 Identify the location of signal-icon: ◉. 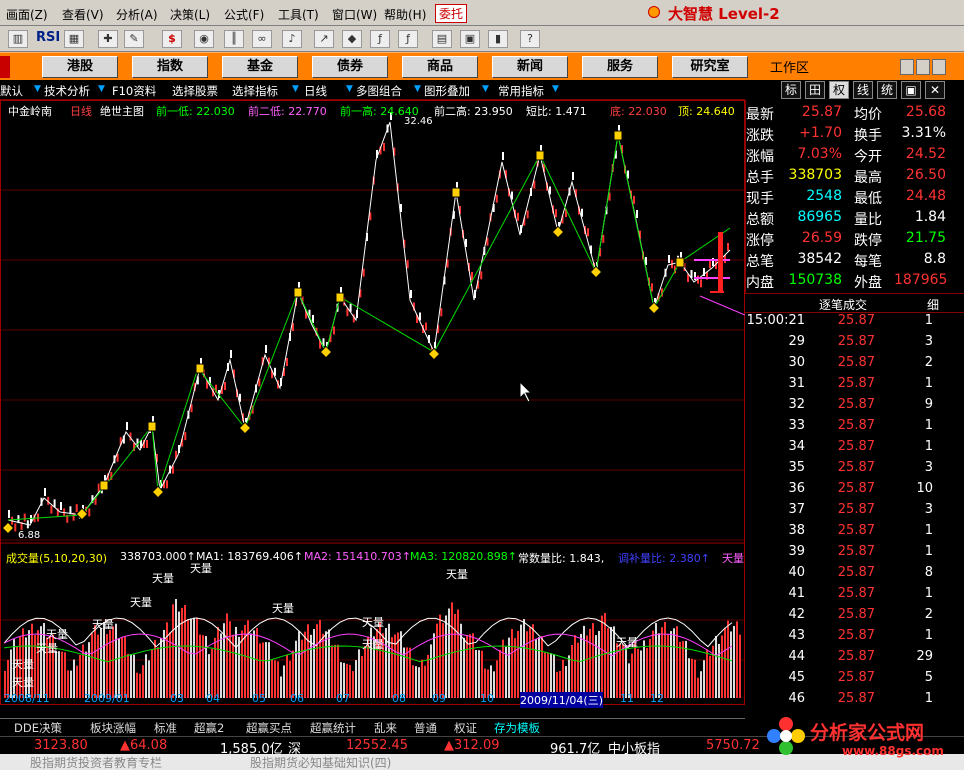
(204, 39).